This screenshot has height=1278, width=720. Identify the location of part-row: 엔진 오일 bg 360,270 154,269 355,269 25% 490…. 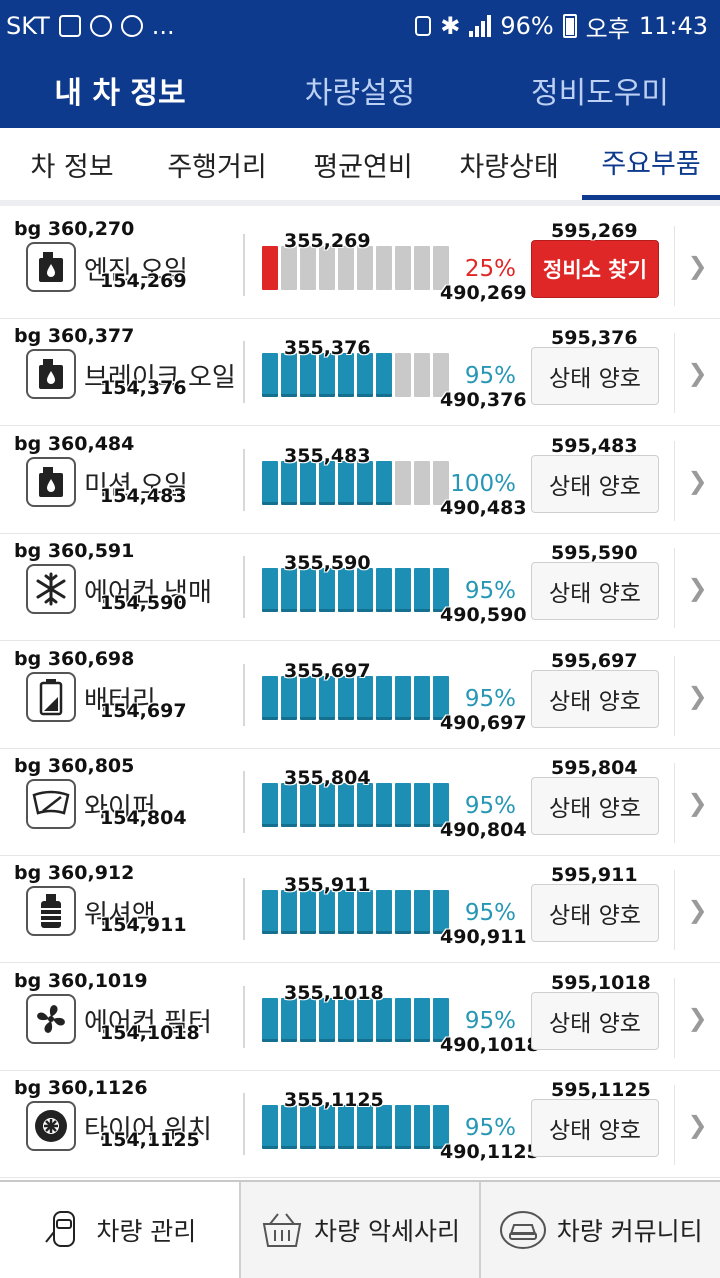
(360, 265).